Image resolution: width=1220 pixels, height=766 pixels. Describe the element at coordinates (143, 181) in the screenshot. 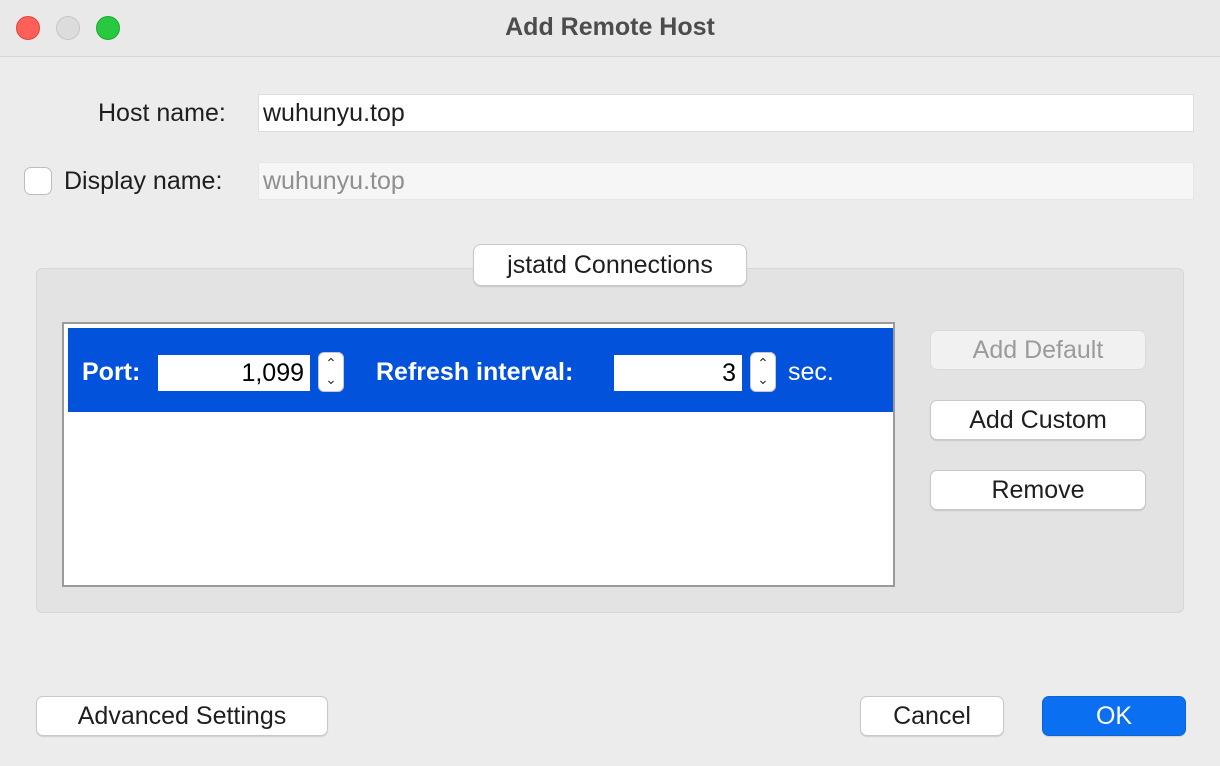

I see `display-name-label: Display name:` at that location.